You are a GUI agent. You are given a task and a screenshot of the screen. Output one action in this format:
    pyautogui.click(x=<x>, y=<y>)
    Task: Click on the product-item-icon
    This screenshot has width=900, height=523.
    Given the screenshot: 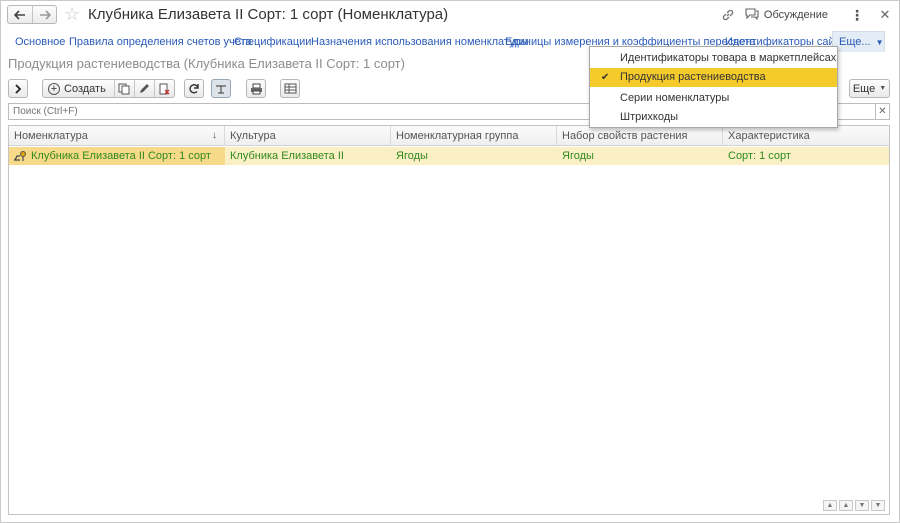 What is the action you would take?
    pyautogui.click(x=20, y=156)
    